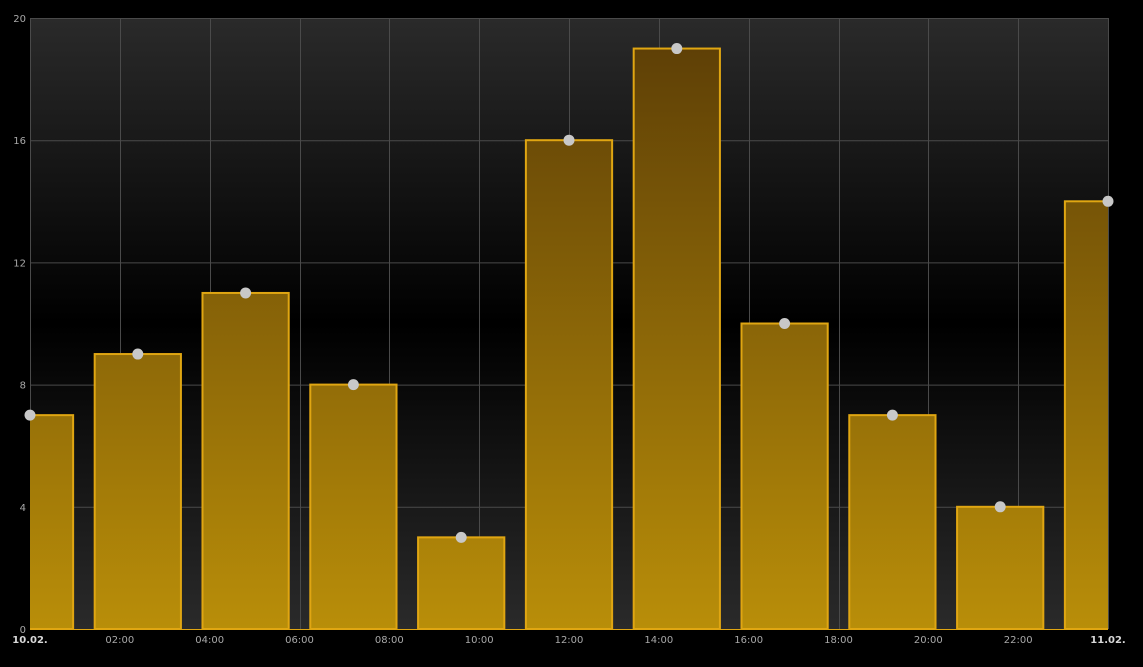 Image resolution: width=1143 pixels, height=667 pixels. Describe the element at coordinates (658, 640) in the screenshot. I see `x-tick-label: 14:00` at that location.